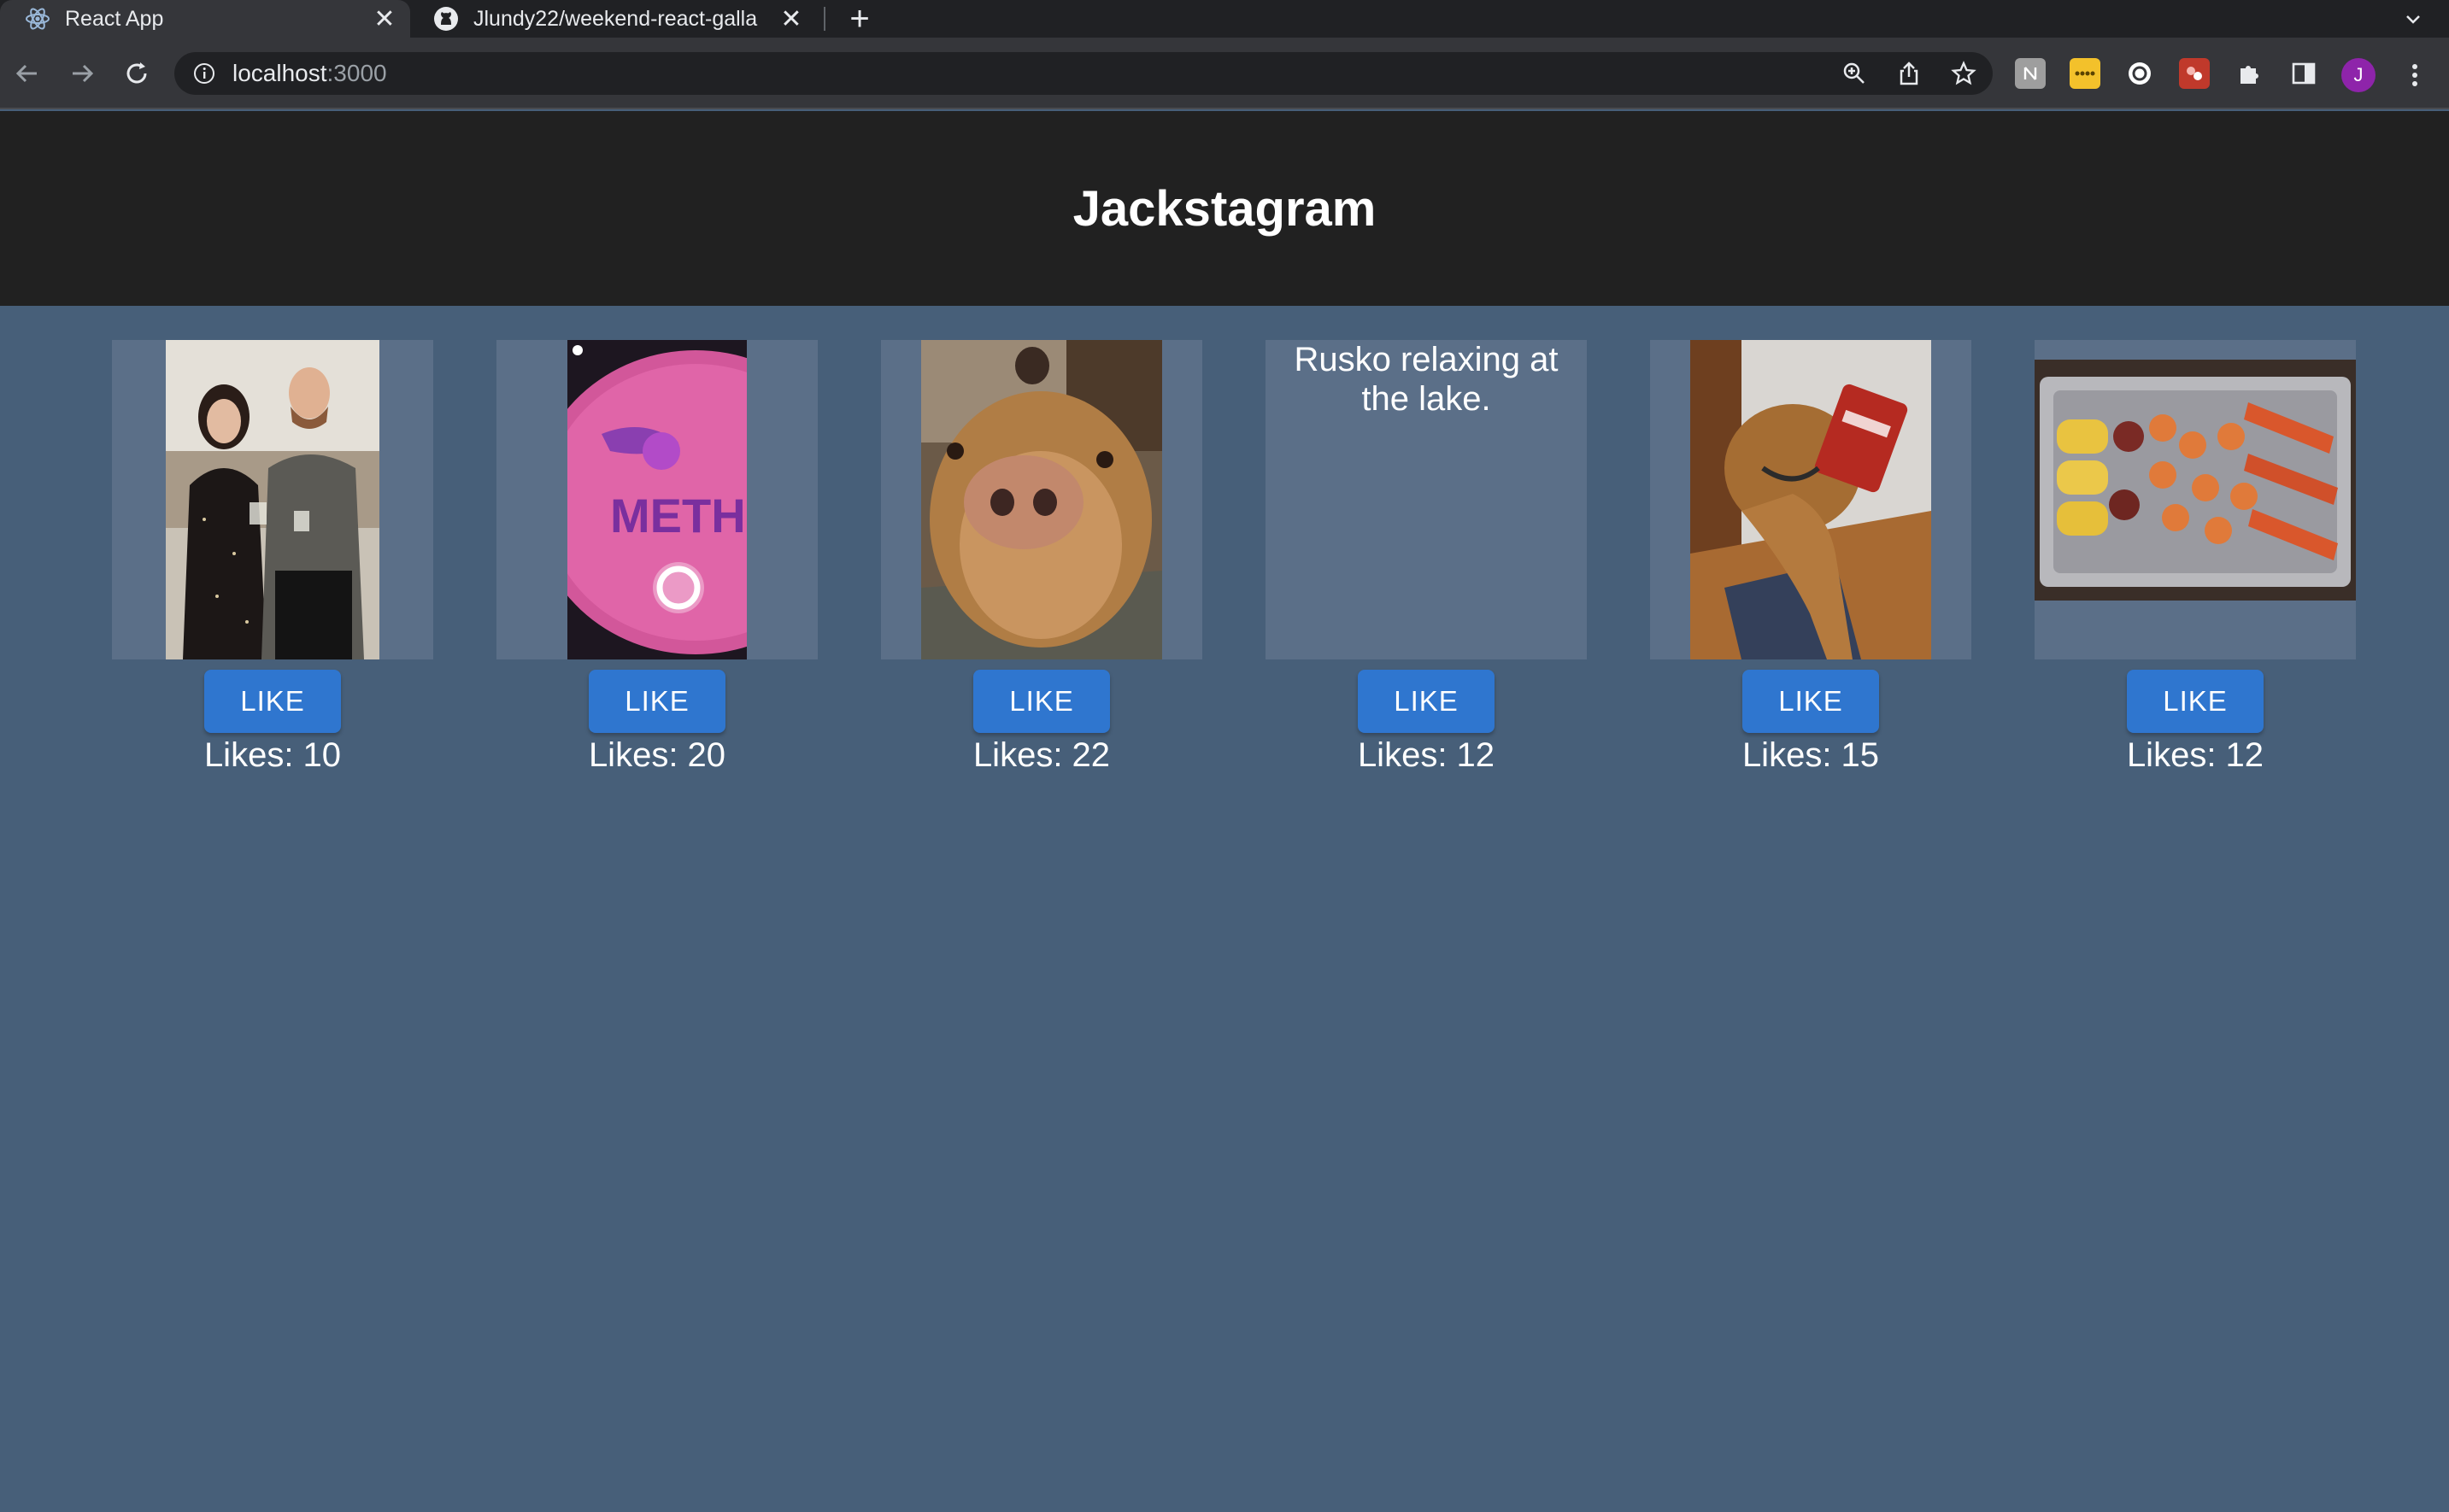 The width and height of the screenshot is (2449, 1512). I want to click on password-ext-icon, so click(2085, 73).